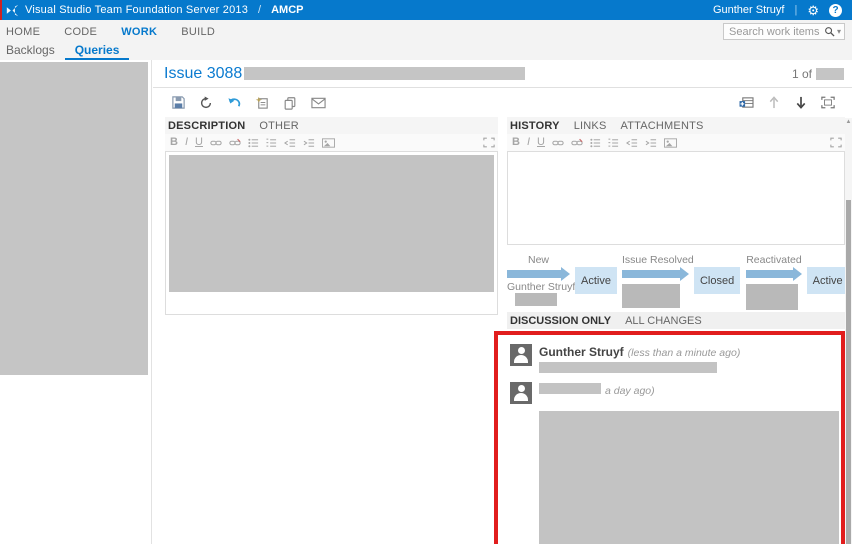 Image resolution: width=852 pixels, height=544 pixels. I want to click on save-button, so click(178, 103).